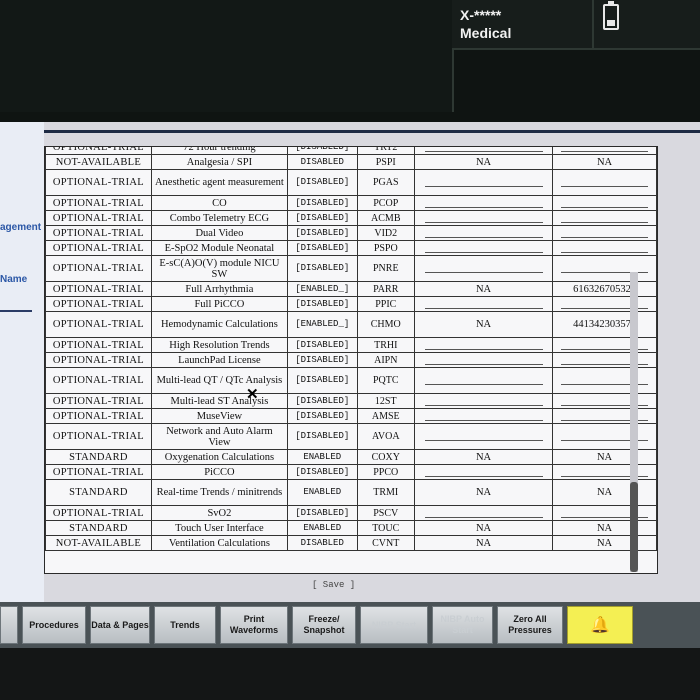  What do you see at coordinates (219, 492) in the screenshot?
I see `feature-name: Real-time Trends / minitrends` at bounding box center [219, 492].